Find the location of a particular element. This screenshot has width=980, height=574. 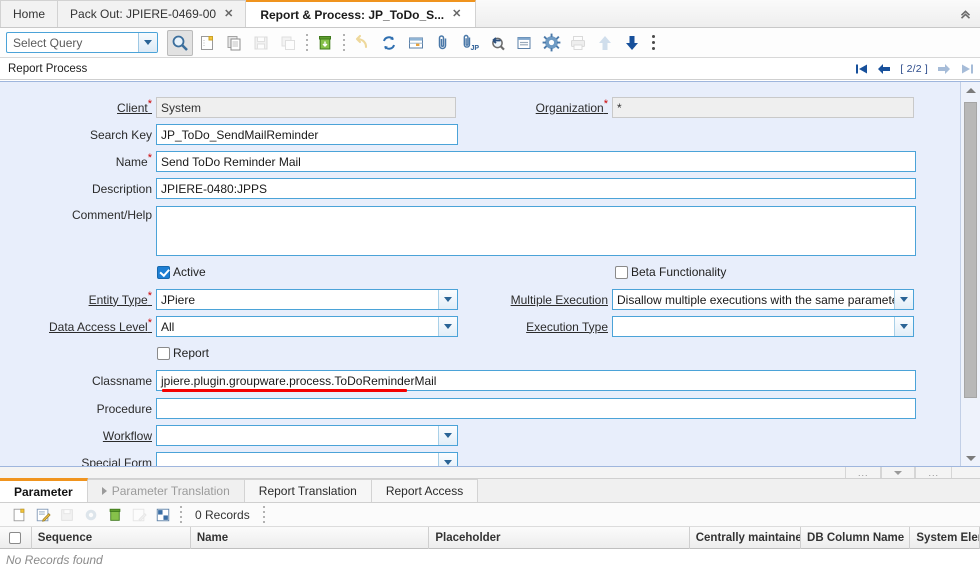

attachment-button is located at coordinates (443, 43).